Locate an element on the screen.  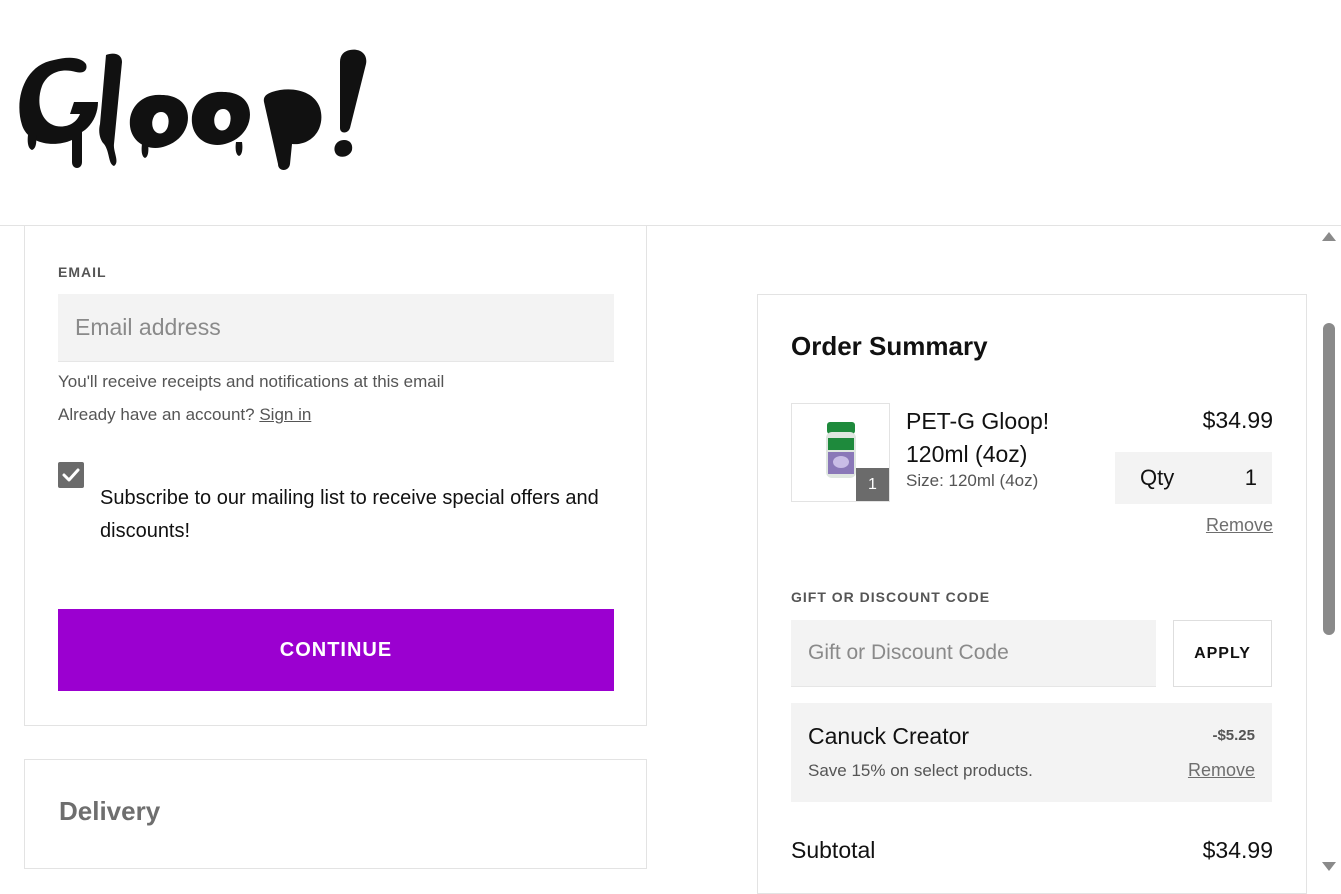
product-thumbnail: 1 is located at coordinates (840, 452).